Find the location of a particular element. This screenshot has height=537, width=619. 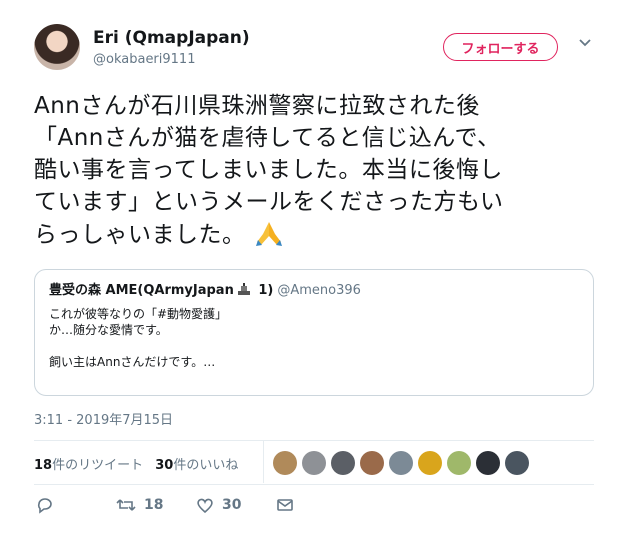

envelope-icon is located at coordinates (285, 505).